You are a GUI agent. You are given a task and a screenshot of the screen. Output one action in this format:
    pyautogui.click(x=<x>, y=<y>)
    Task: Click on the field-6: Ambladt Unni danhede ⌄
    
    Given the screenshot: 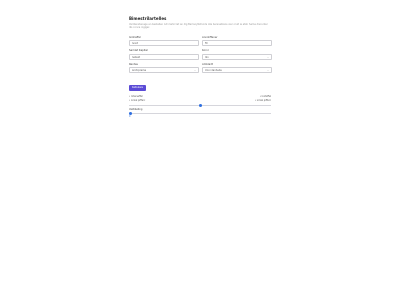 What is the action you would take?
    pyautogui.click(x=237, y=68)
    